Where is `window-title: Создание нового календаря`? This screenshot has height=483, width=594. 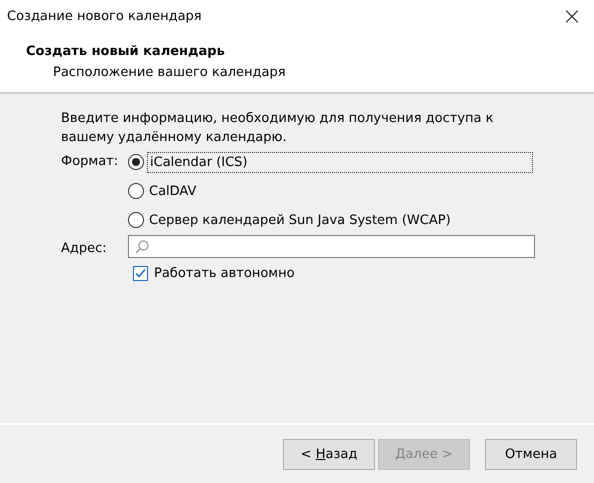
window-title: Создание нового календаря is located at coordinates (104, 16).